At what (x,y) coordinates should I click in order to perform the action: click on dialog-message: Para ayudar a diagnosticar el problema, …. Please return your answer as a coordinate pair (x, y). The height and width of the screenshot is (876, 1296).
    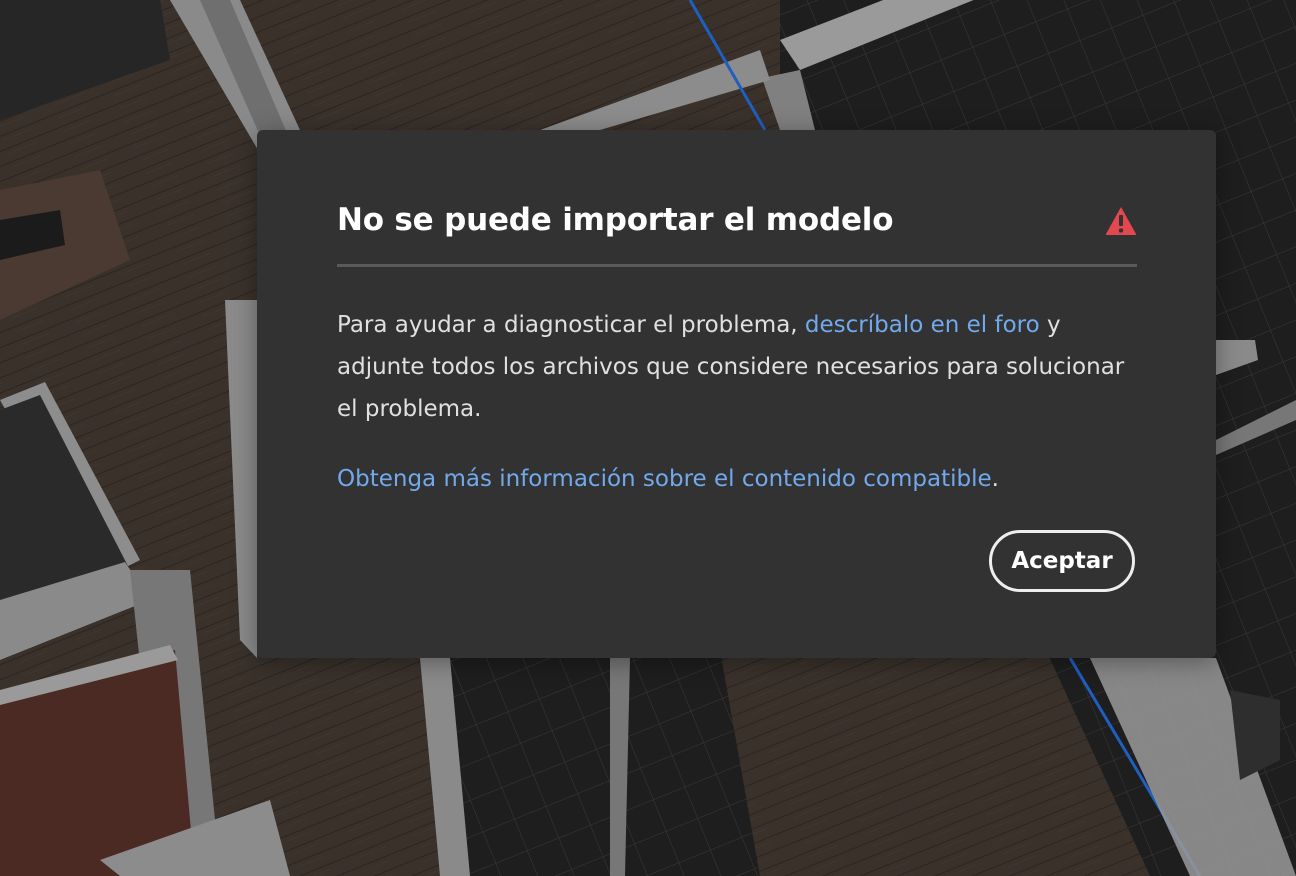
    Looking at the image, I should click on (742, 367).